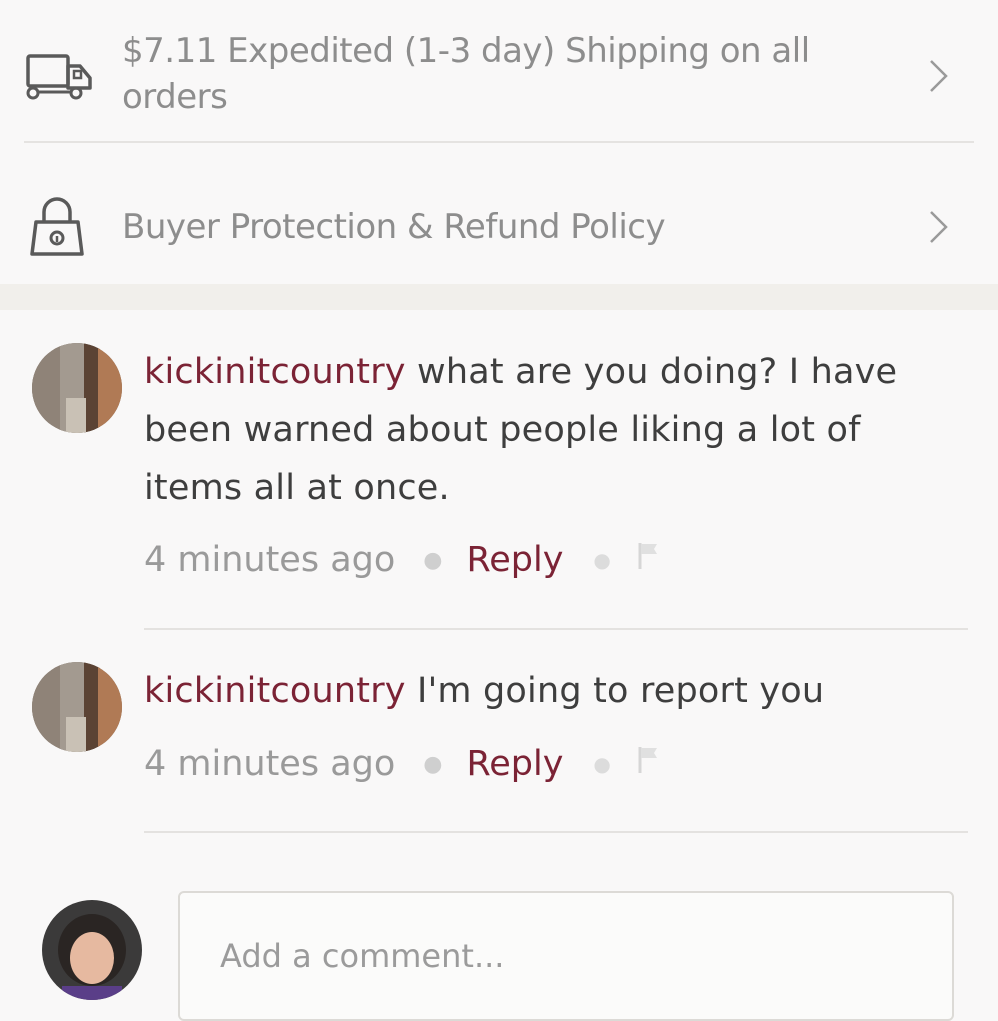 The width and height of the screenshot is (998, 1021). Describe the element at coordinates (621, 691) in the screenshot. I see `comment-body: I'm going to report you` at that location.